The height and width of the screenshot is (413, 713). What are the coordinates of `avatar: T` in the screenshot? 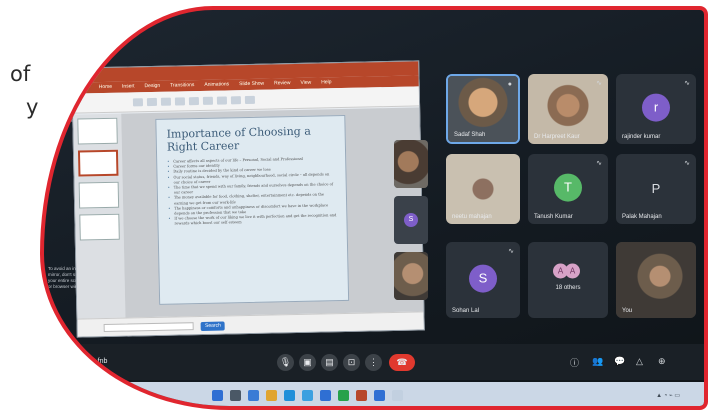 It's located at (568, 187).